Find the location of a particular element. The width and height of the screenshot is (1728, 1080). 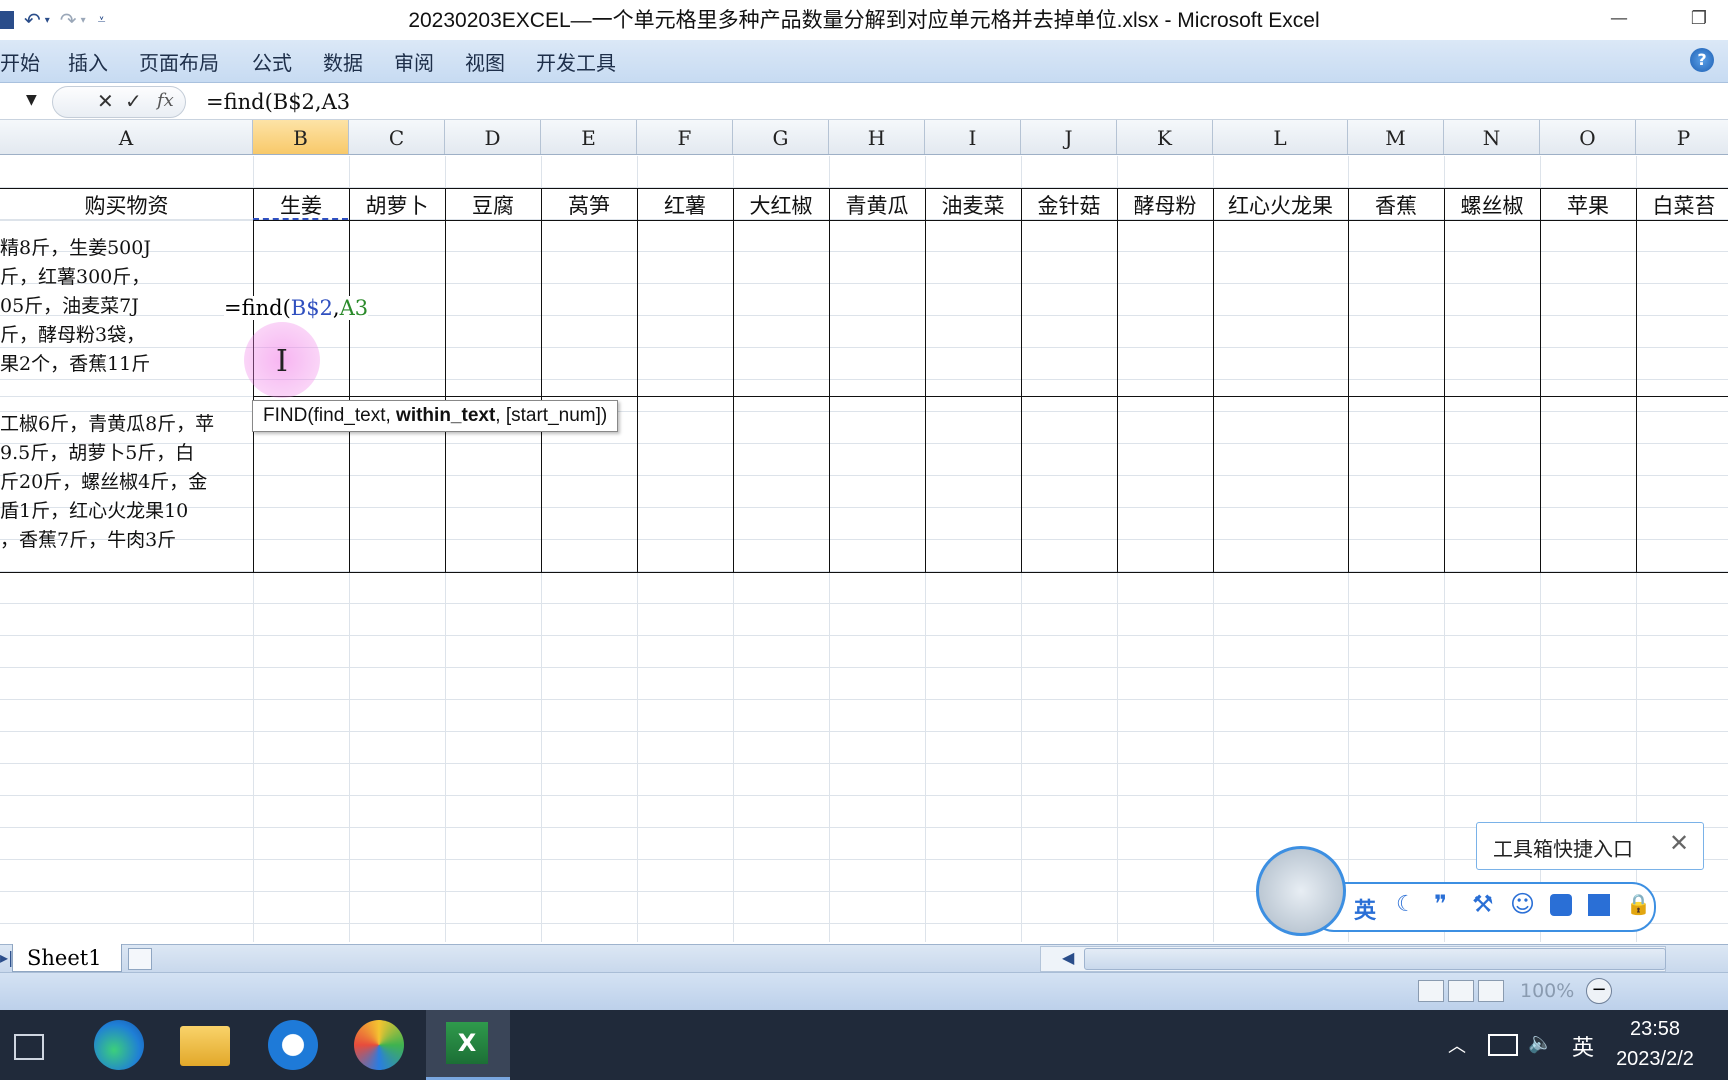

normal-view-icon is located at coordinates (1431, 991).